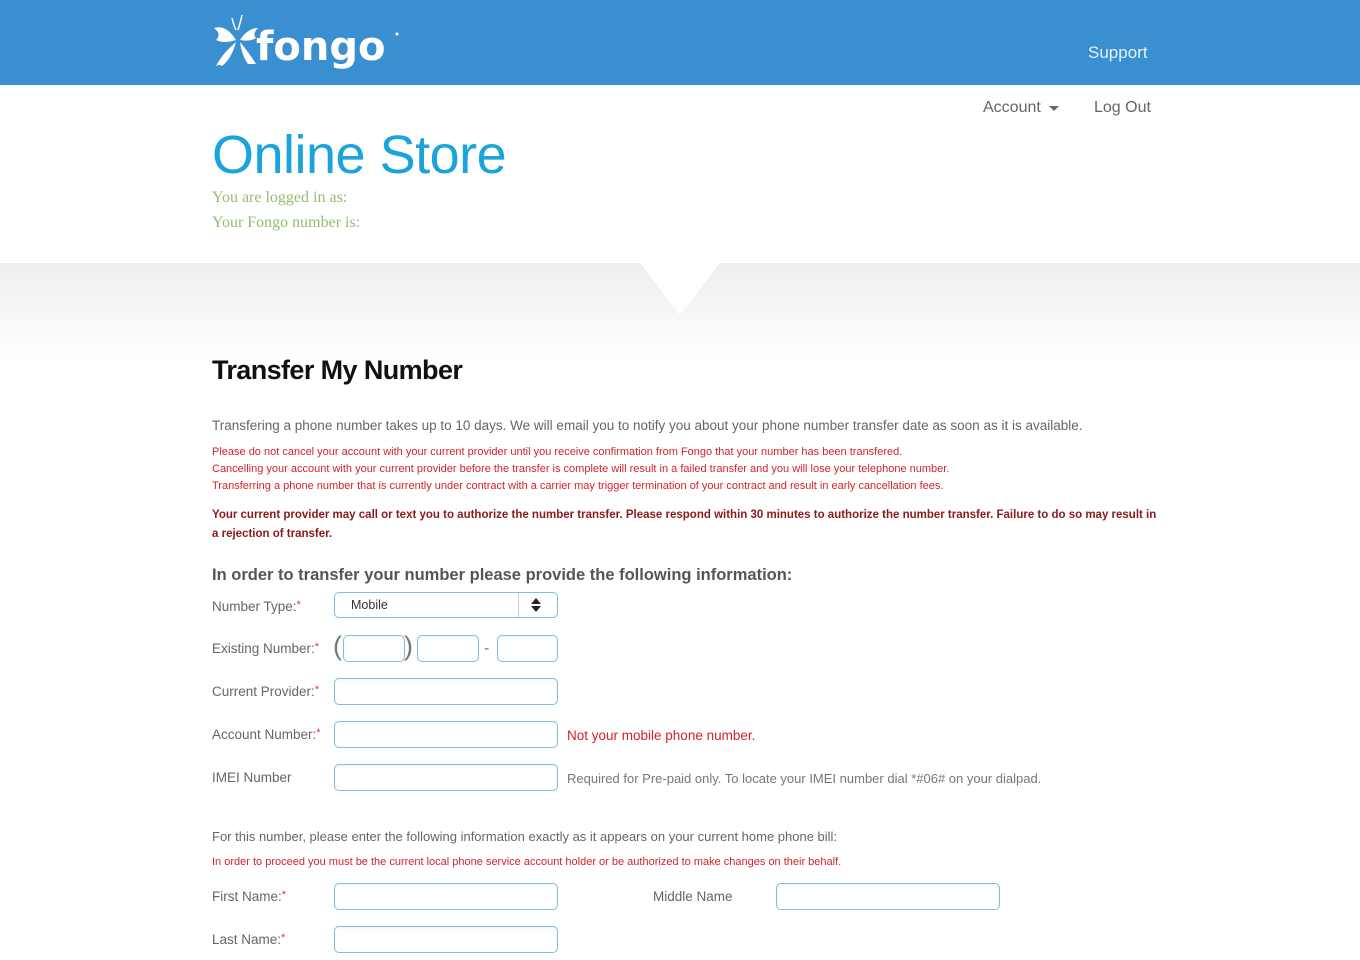 This screenshot has width=1360, height=960. I want to click on account-number-hint: Not your mobile phone number., so click(661, 735).